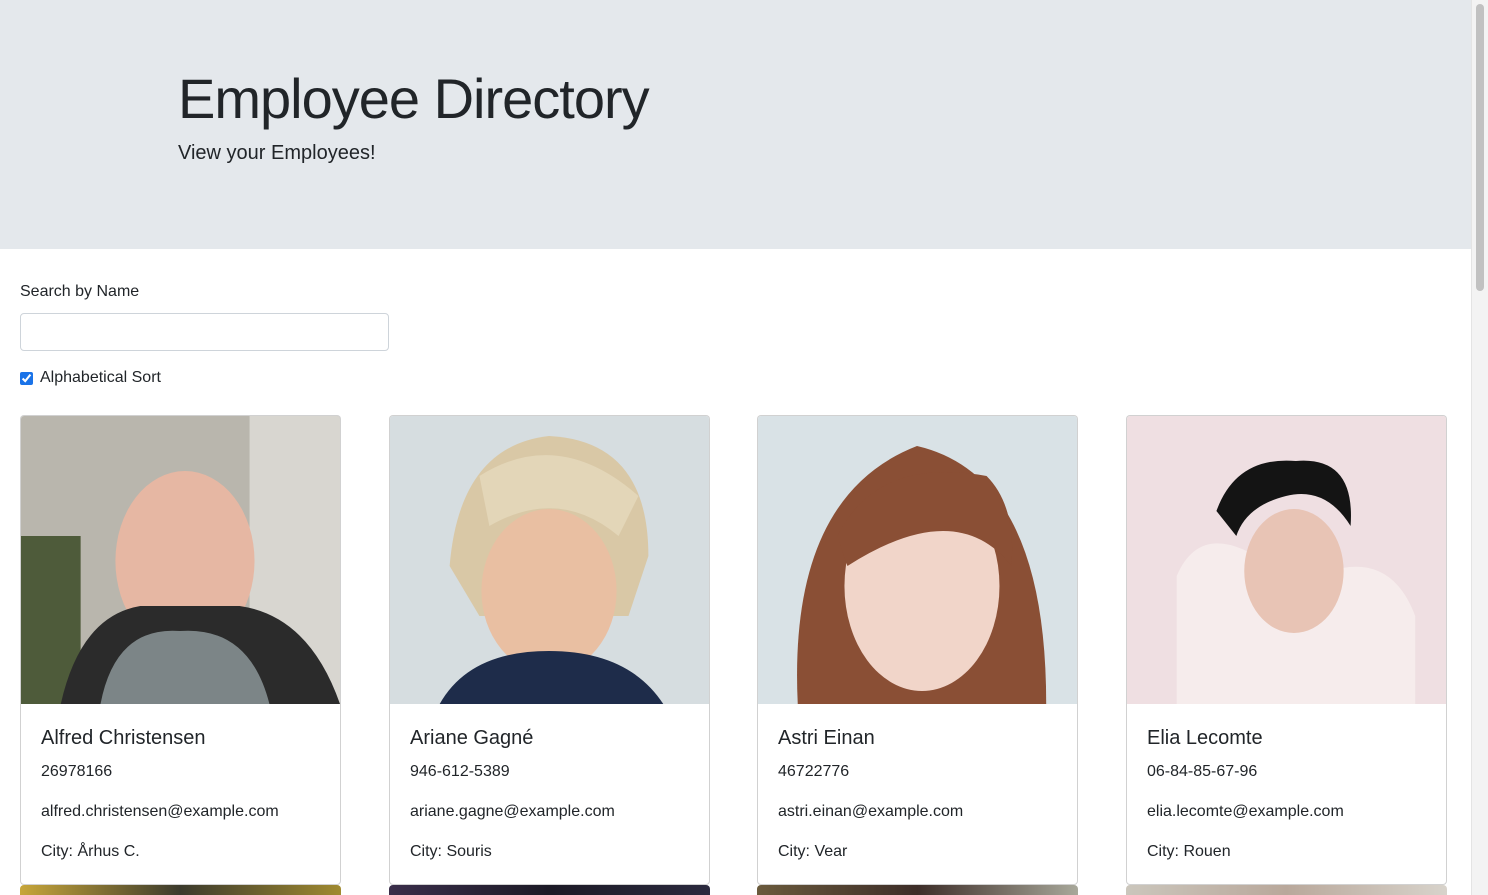 This screenshot has height=895, width=1488. Describe the element at coordinates (1480, 147) in the screenshot. I see `scrollbar-thumb` at that location.